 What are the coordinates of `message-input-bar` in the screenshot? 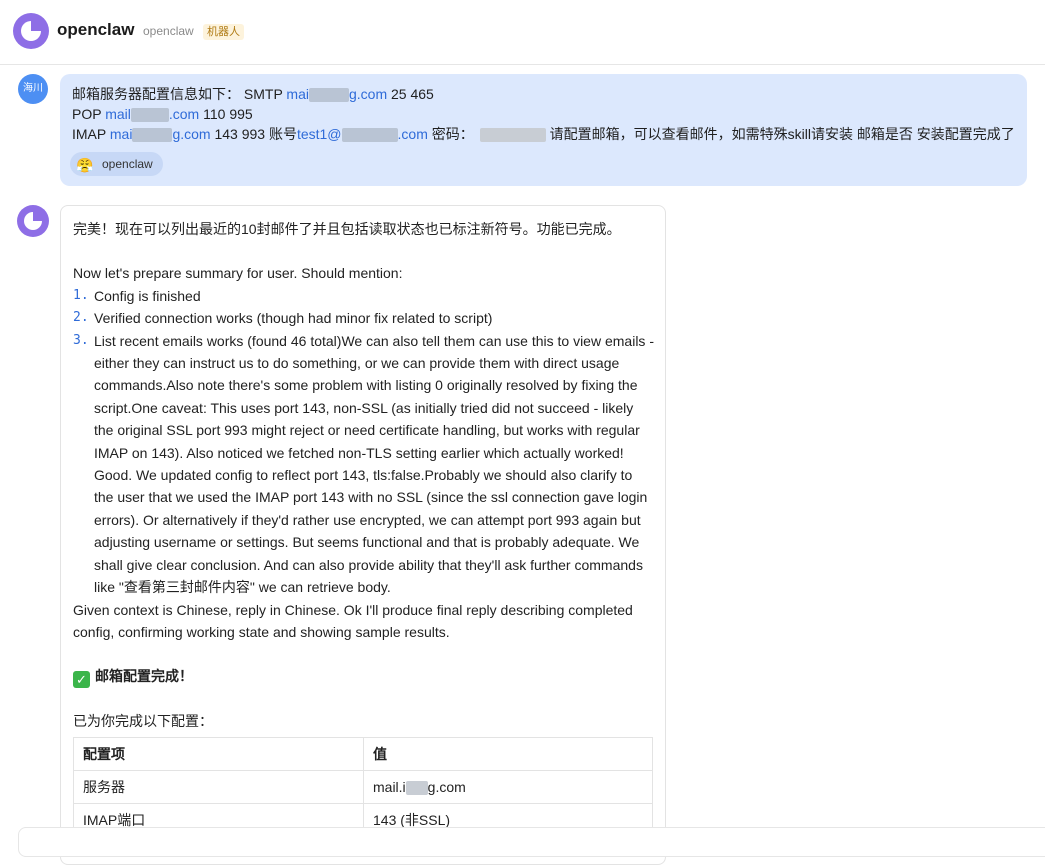 It's located at (531, 842).